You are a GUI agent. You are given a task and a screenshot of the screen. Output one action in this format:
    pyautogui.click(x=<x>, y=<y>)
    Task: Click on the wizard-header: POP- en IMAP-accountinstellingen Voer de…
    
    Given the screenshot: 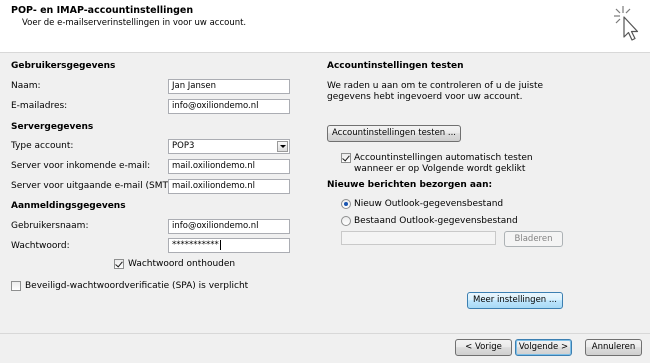 What is the action you would take?
    pyautogui.click(x=325, y=26)
    